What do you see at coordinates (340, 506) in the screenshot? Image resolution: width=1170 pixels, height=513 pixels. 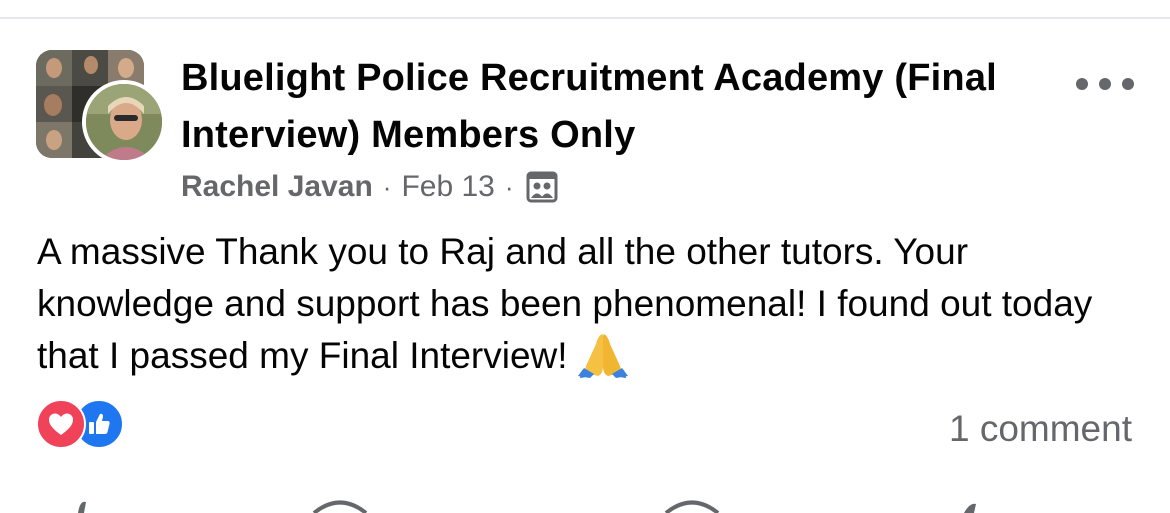 I see `comment-button-icon` at bounding box center [340, 506].